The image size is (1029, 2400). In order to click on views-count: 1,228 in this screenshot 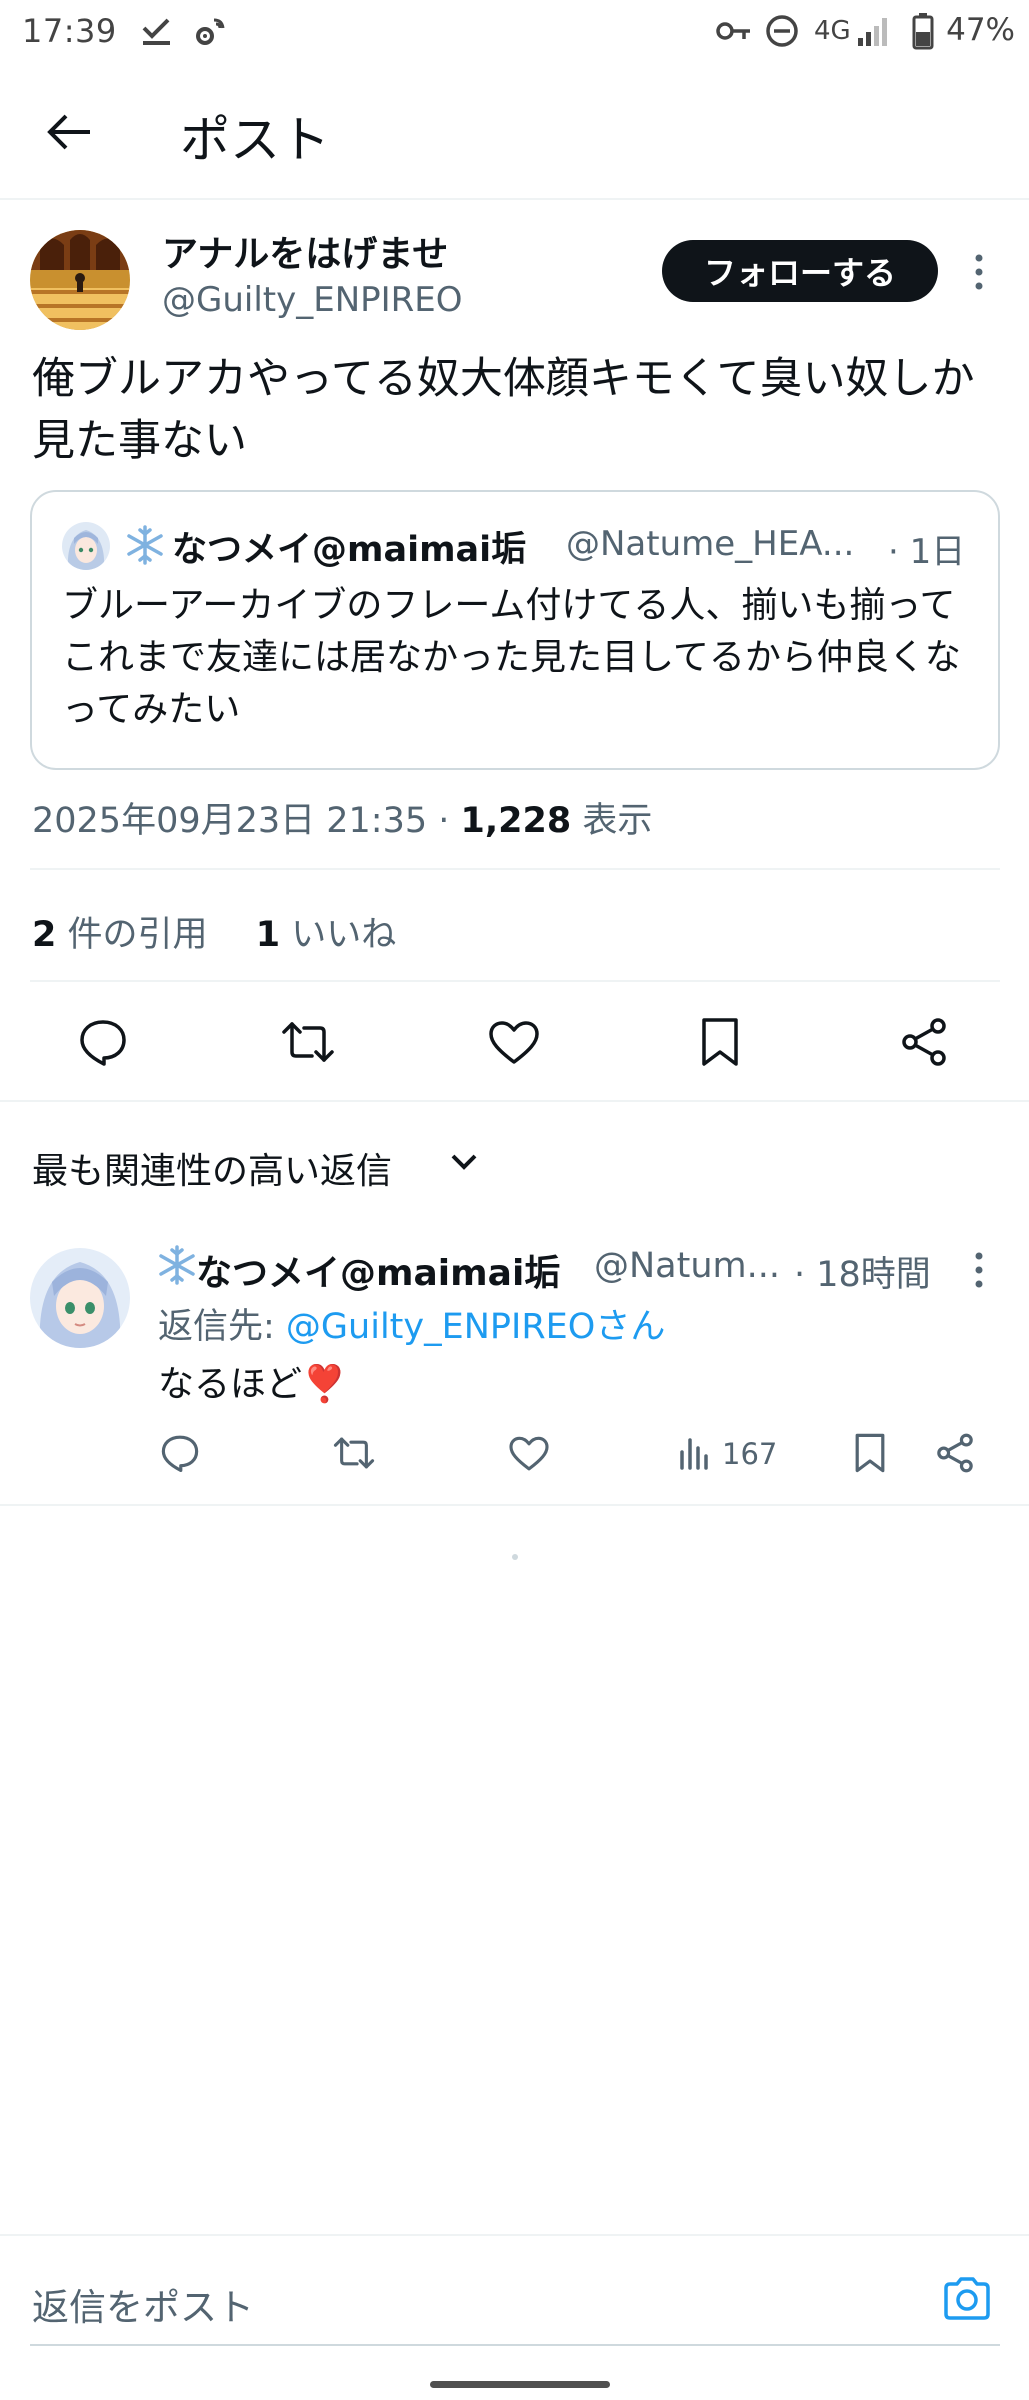, I will do `click(516, 821)`.